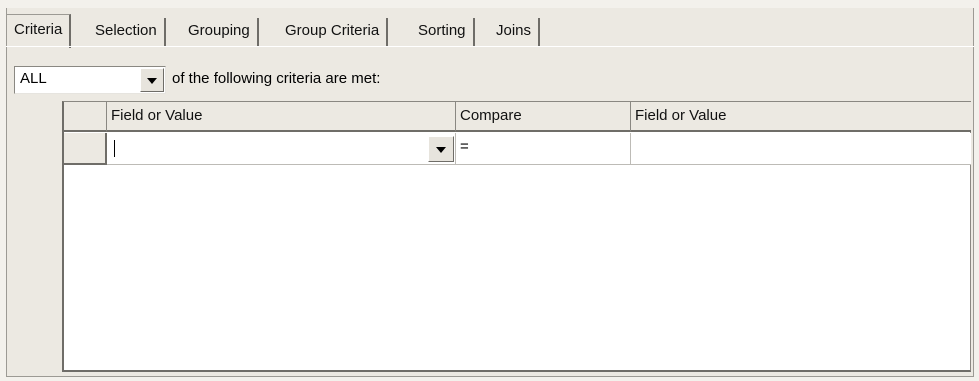 The width and height of the screenshot is (979, 381). I want to click on match-mode-dropdown-button, so click(152, 80).